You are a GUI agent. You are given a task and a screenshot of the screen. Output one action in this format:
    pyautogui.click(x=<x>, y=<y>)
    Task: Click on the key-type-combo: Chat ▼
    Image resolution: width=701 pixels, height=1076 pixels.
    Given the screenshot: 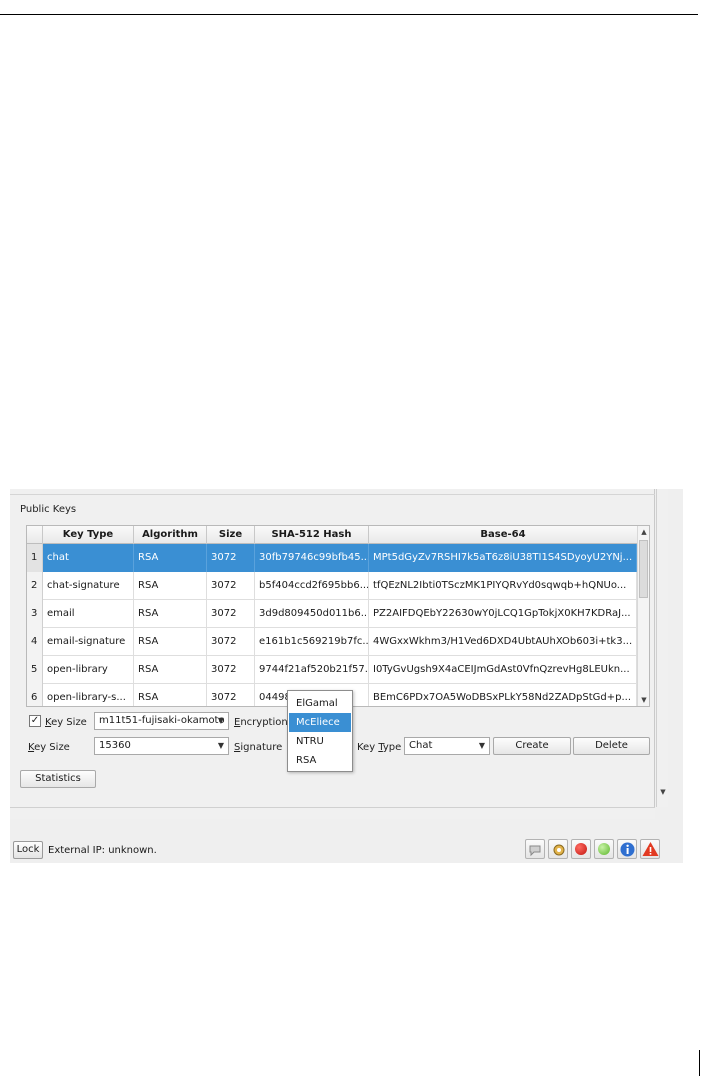 What is the action you would take?
    pyautogui.click(x=447, y=746)
    